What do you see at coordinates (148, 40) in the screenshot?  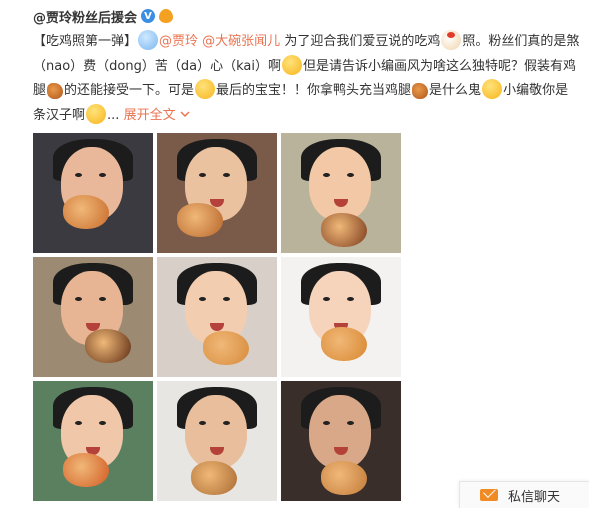 I see `sticker-emoji-icon` at bounding box center [148, 40].